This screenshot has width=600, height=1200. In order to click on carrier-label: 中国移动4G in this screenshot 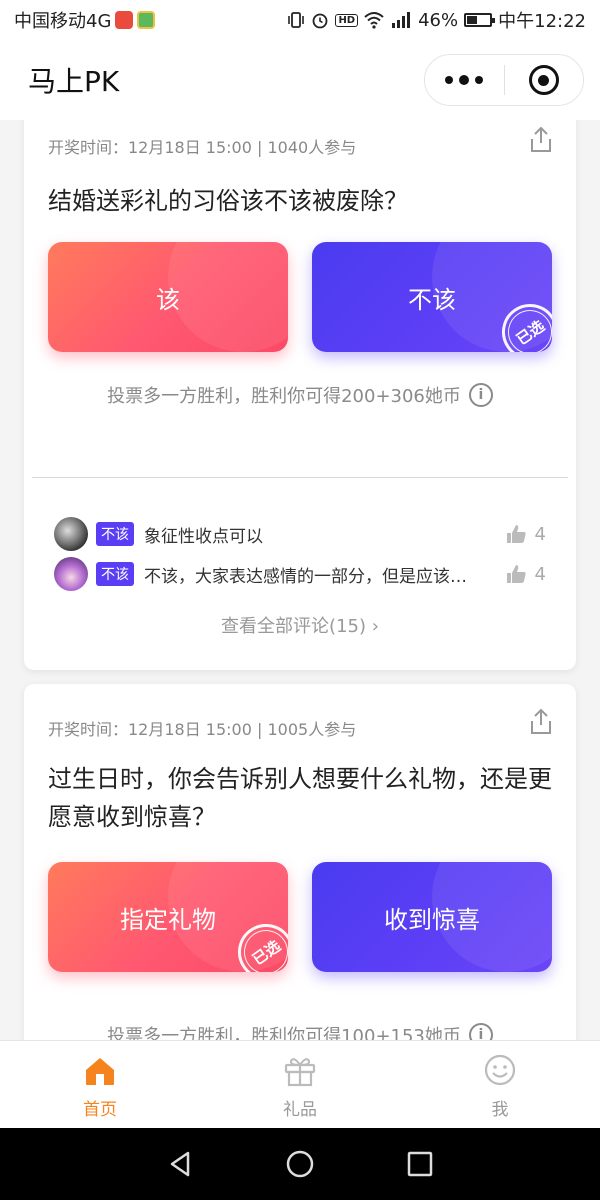, I will do `click(63, 21)`.